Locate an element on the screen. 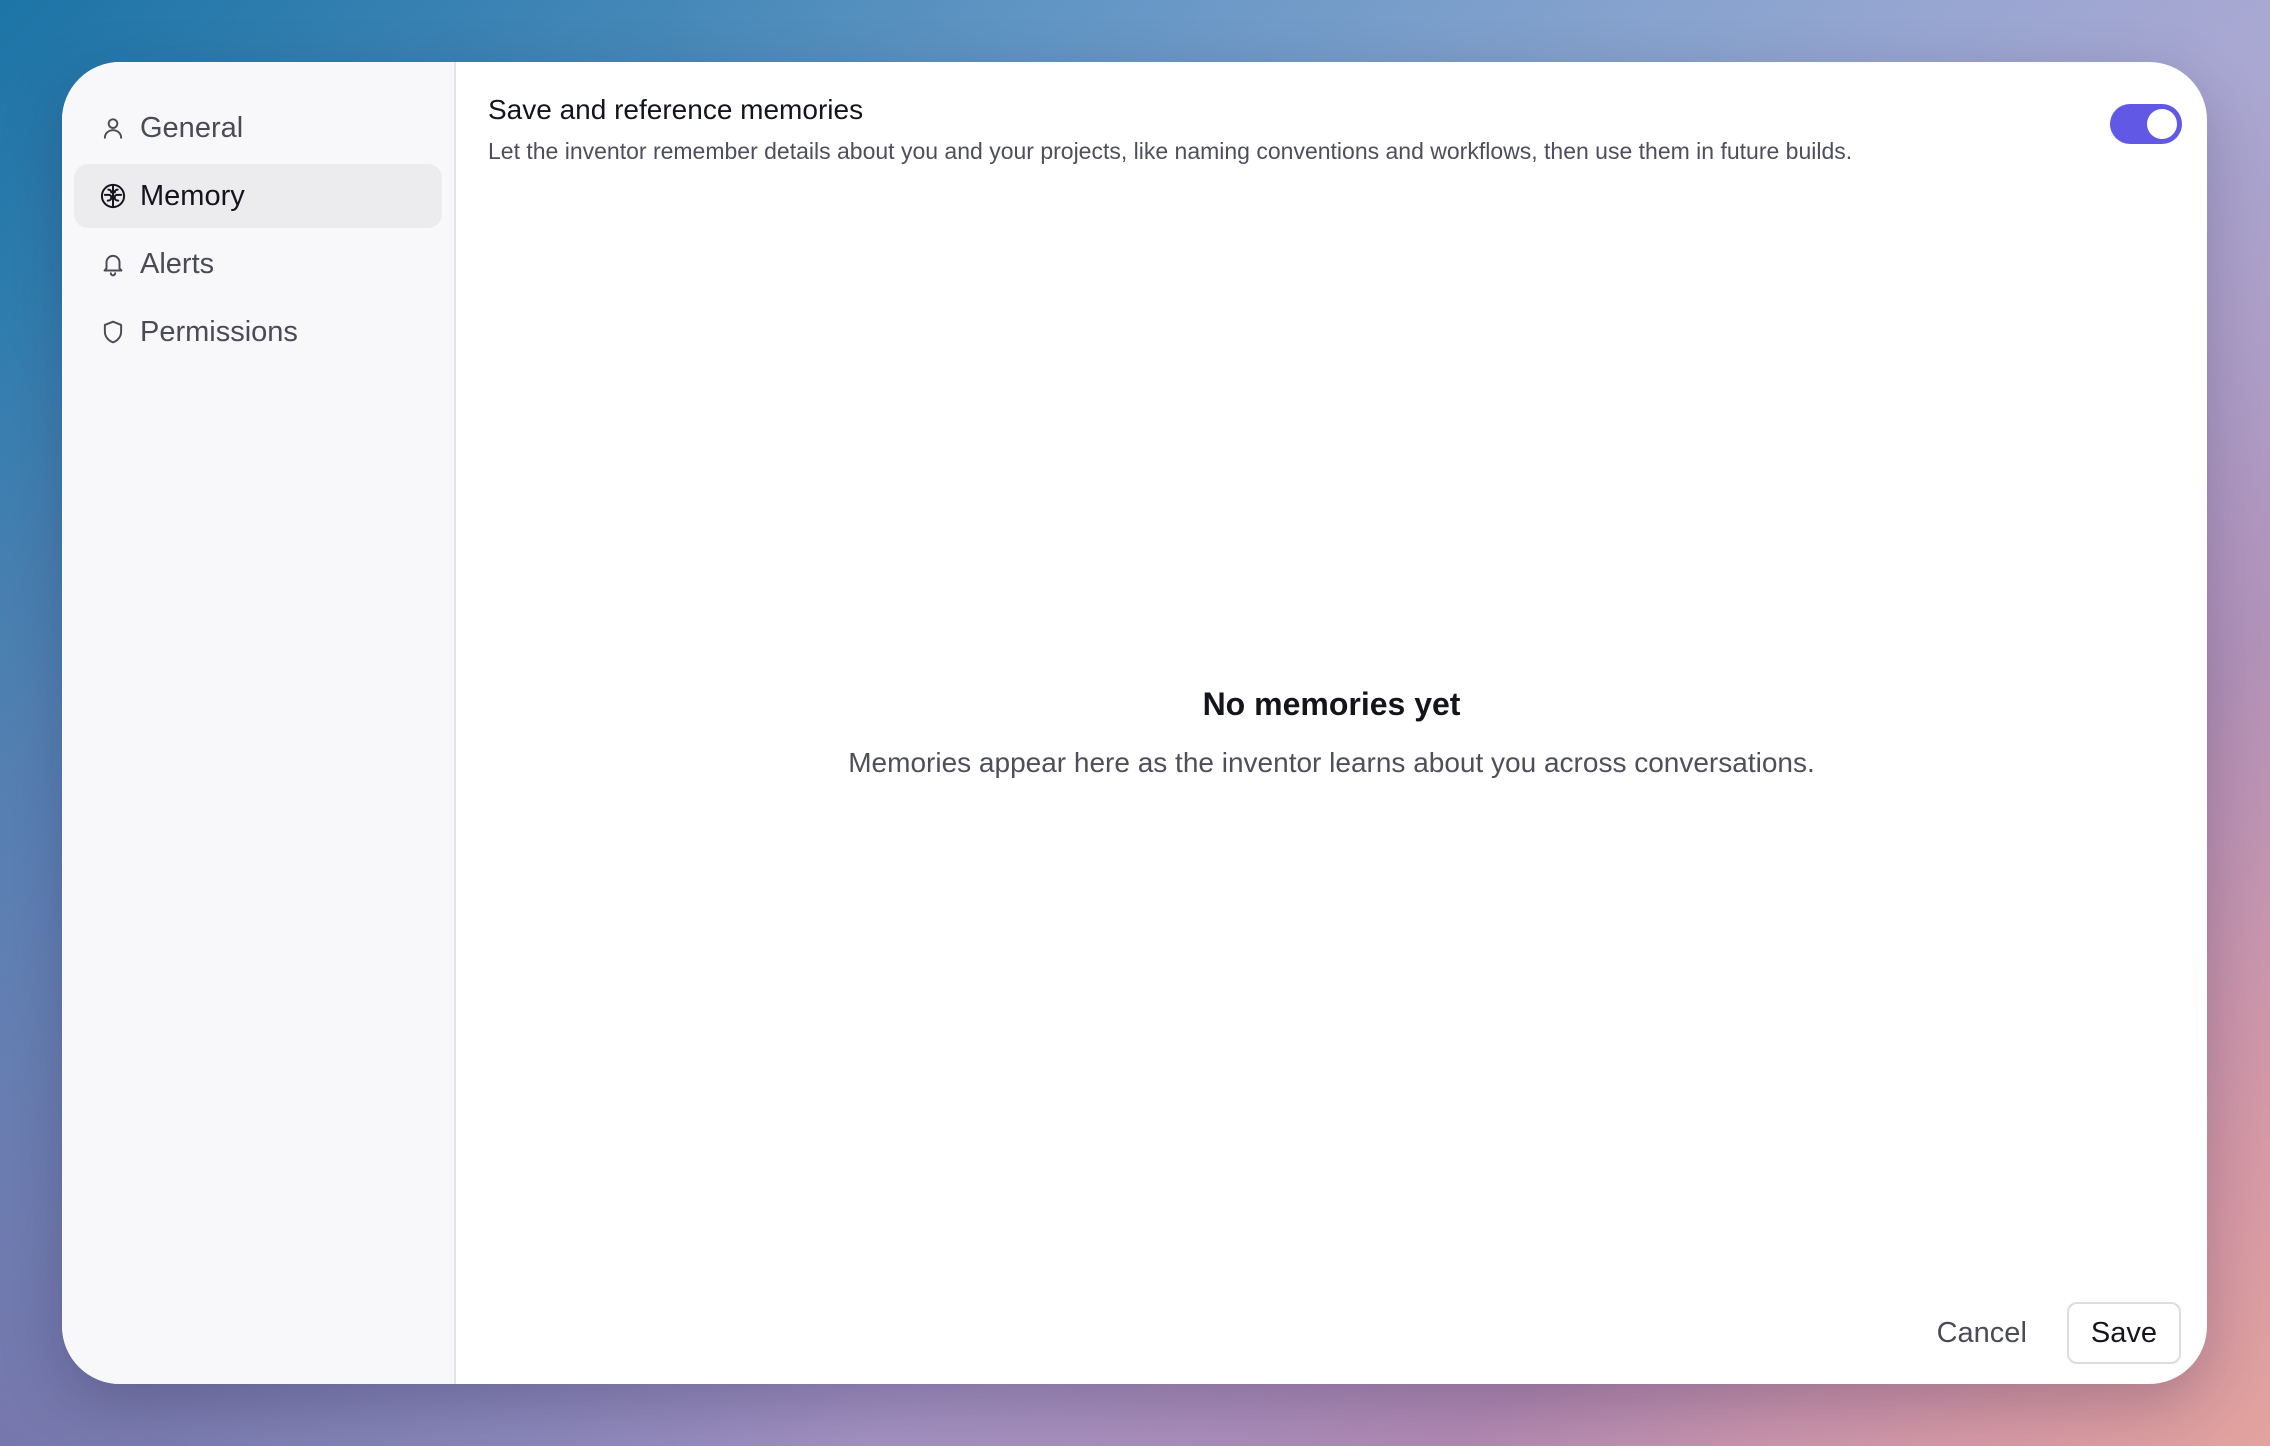 The image size is (2270, 1446). user-icon is located at coordinates (113, 128).